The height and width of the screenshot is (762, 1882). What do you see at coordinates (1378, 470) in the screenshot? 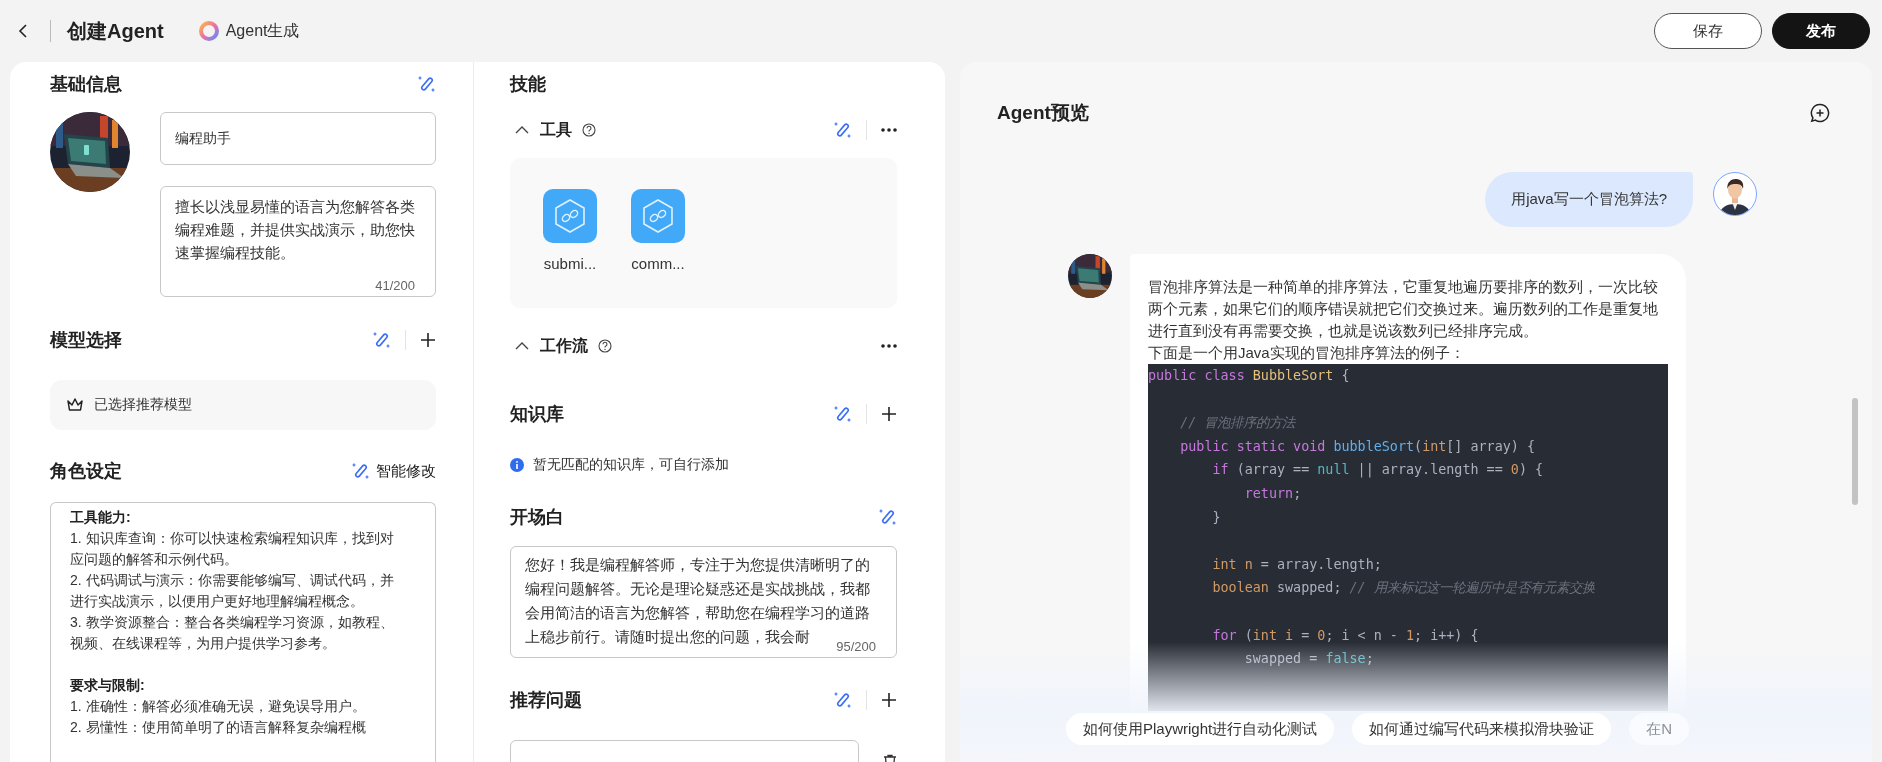
I see `code-line: if (array == null || array.length == 0) {` at bounding box center [1378, 470].